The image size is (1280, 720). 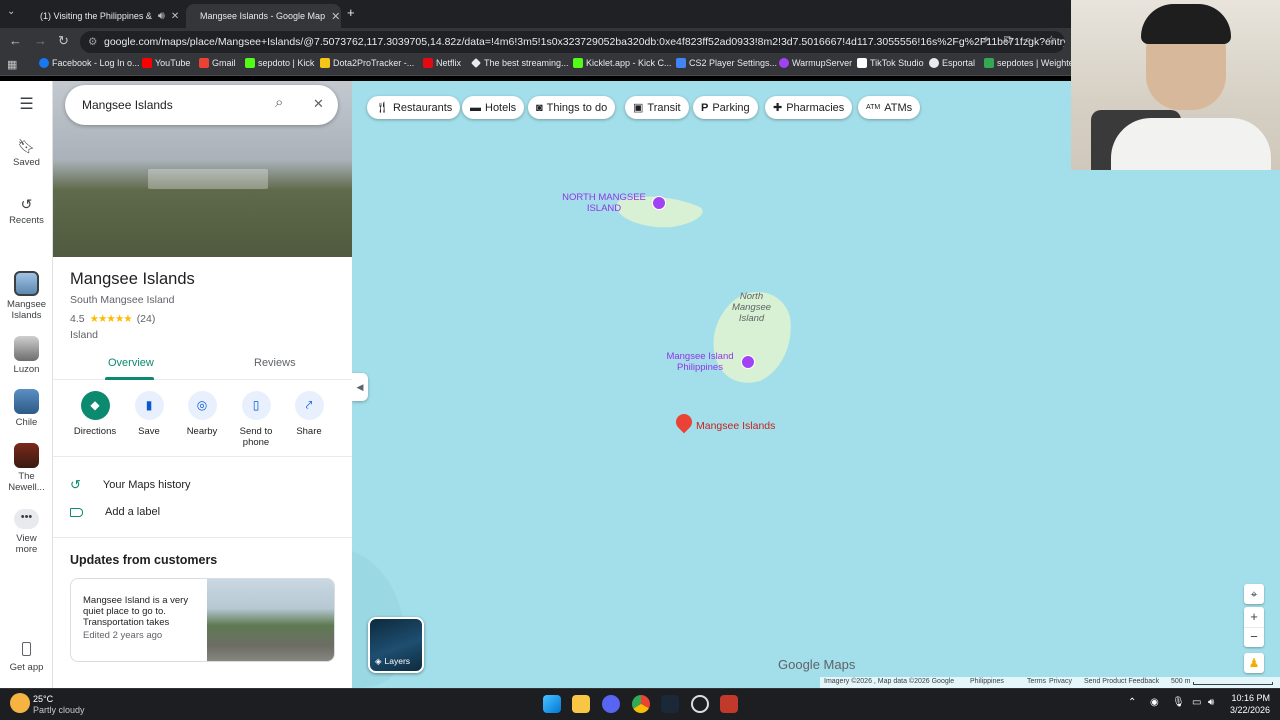 What do you see at coordinates (396, 645) in the screenshot?
I see `layers-button: ◈ Layers` at bounding box center [396, 645].